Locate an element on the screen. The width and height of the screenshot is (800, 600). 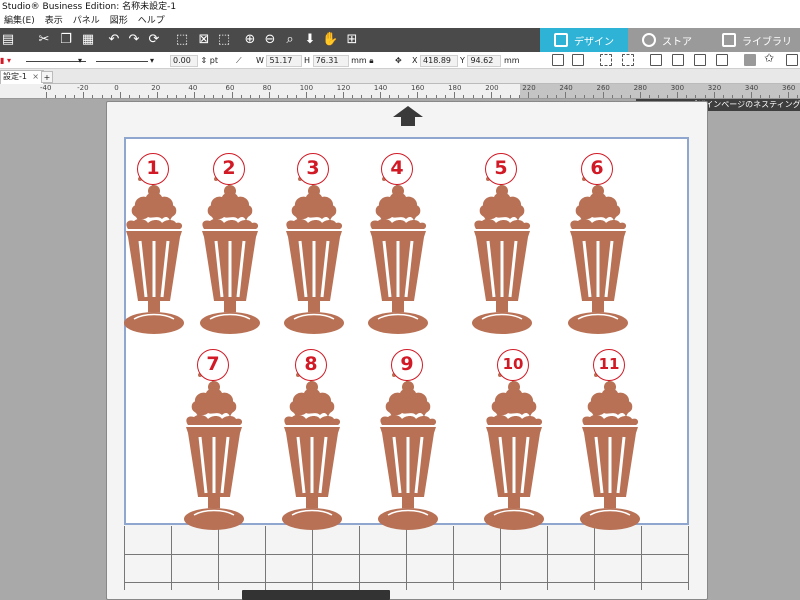
refresh-icon: ⟳ is located at coordinates (154, 40).